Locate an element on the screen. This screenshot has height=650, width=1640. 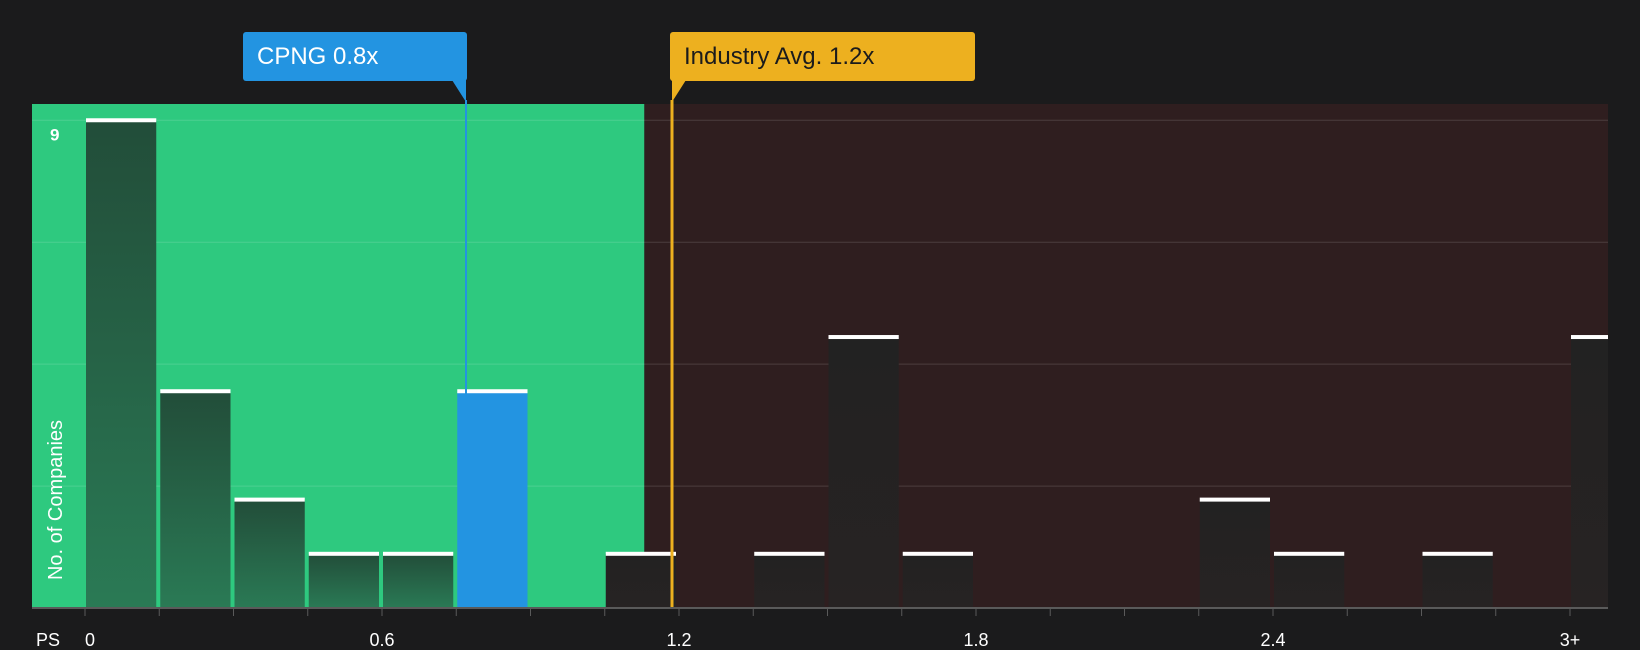
industry-average-callout: Industry Avg. 1.2x is located at coordinates (822, 56).